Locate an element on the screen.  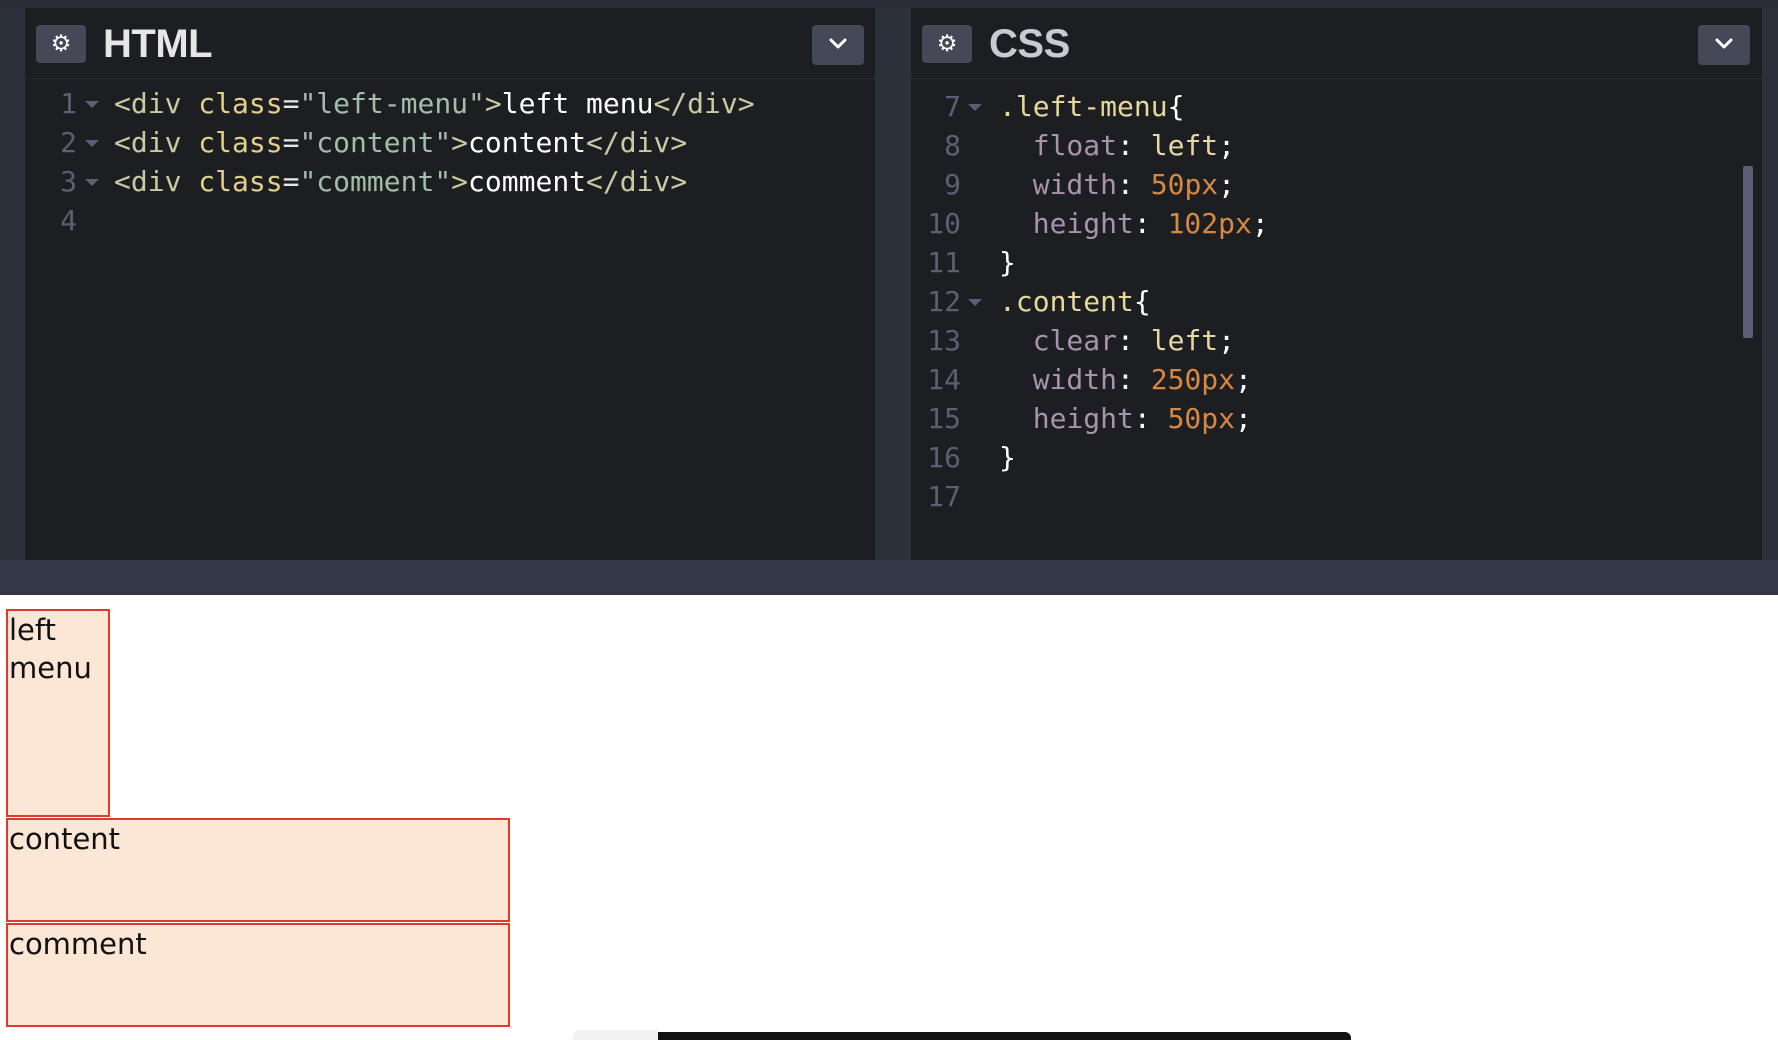
code-token: 102px is located at coordinates (1209, 223).